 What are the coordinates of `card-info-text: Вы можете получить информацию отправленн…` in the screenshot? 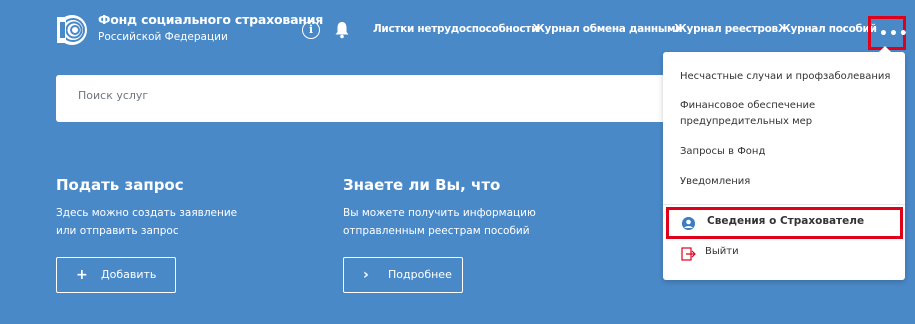 It's located at (439, 222).